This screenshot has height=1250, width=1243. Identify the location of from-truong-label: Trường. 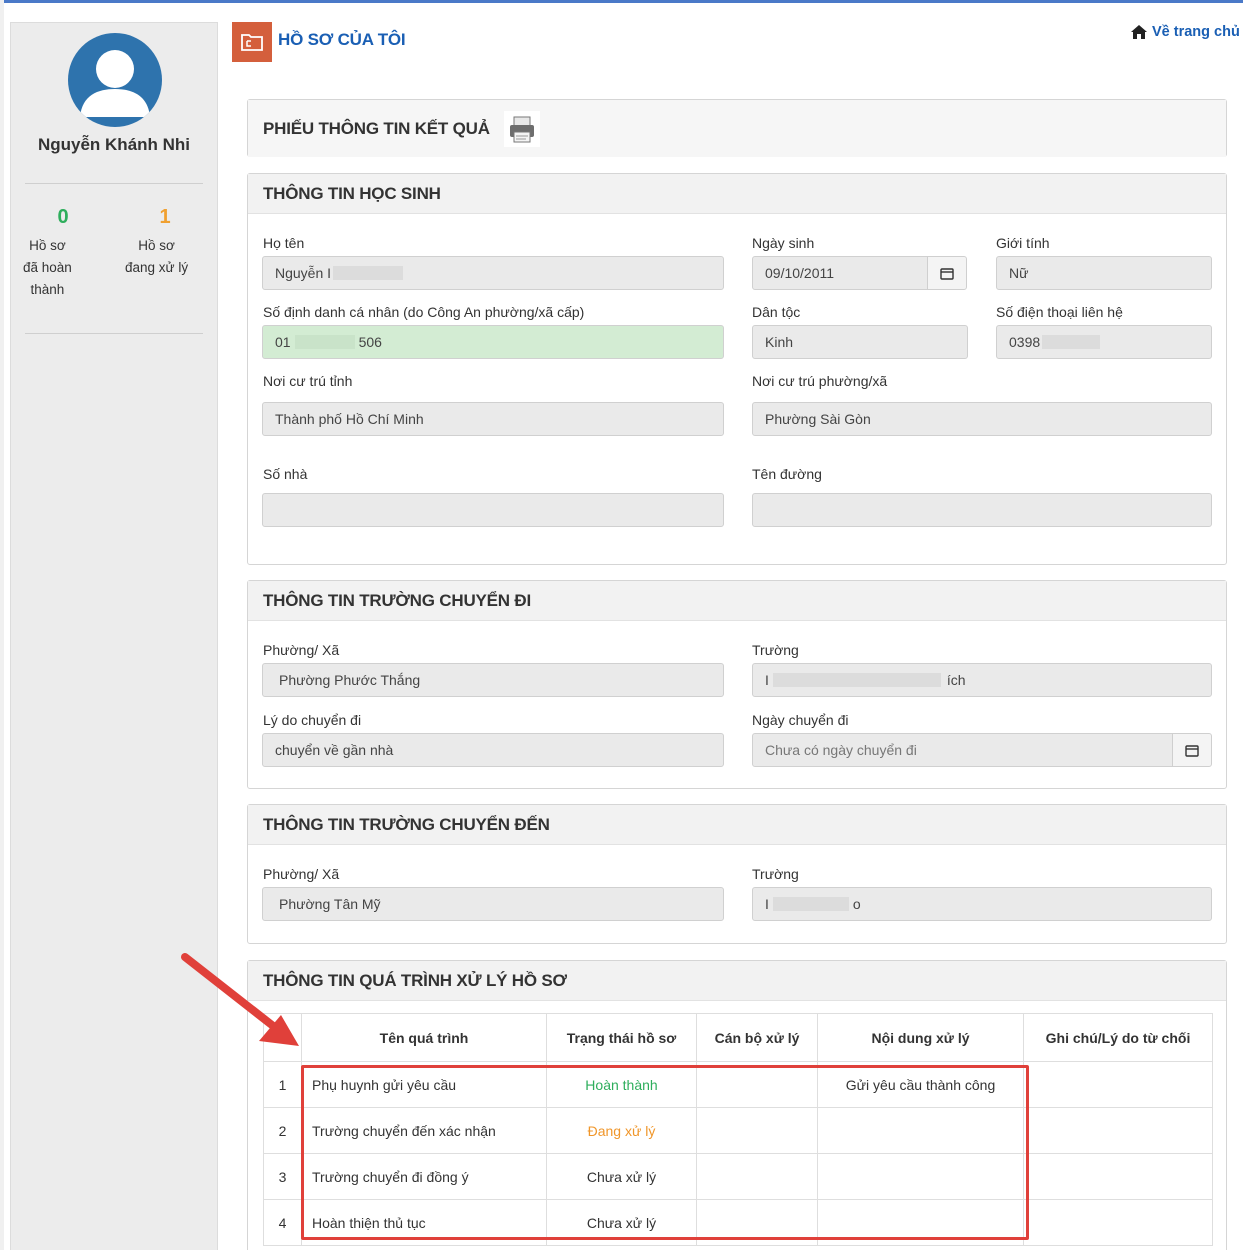
(775, 650).